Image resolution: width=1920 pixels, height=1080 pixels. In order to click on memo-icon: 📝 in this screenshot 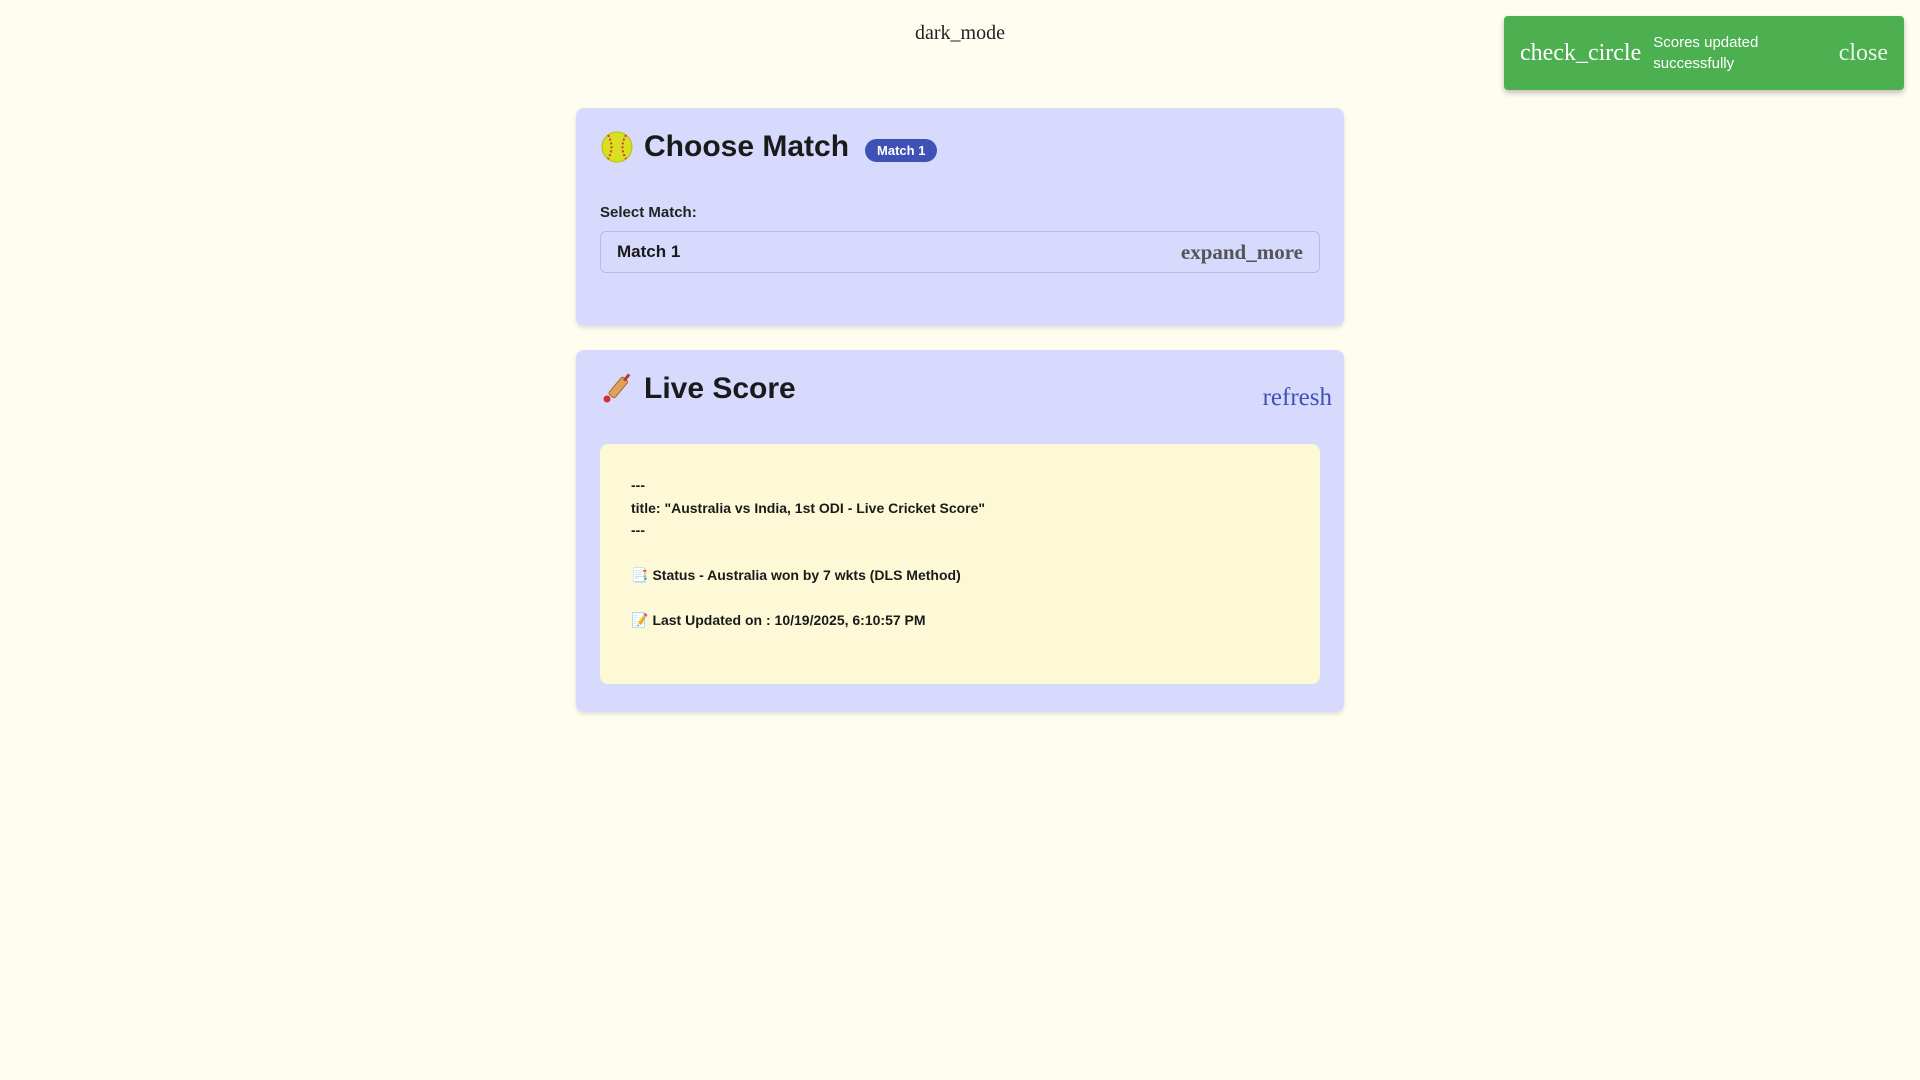, I will do `click(640, 620)`.